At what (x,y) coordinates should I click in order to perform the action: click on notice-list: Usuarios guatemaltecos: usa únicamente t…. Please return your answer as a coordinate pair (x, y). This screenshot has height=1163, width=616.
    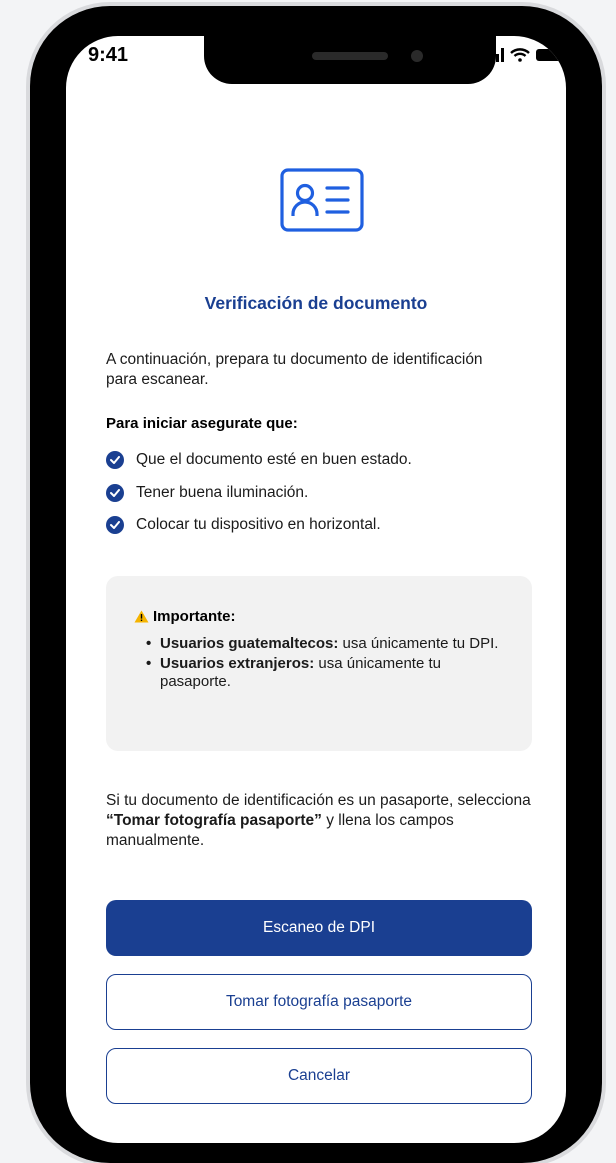
    Looking at the image, I should click on (321, 663).